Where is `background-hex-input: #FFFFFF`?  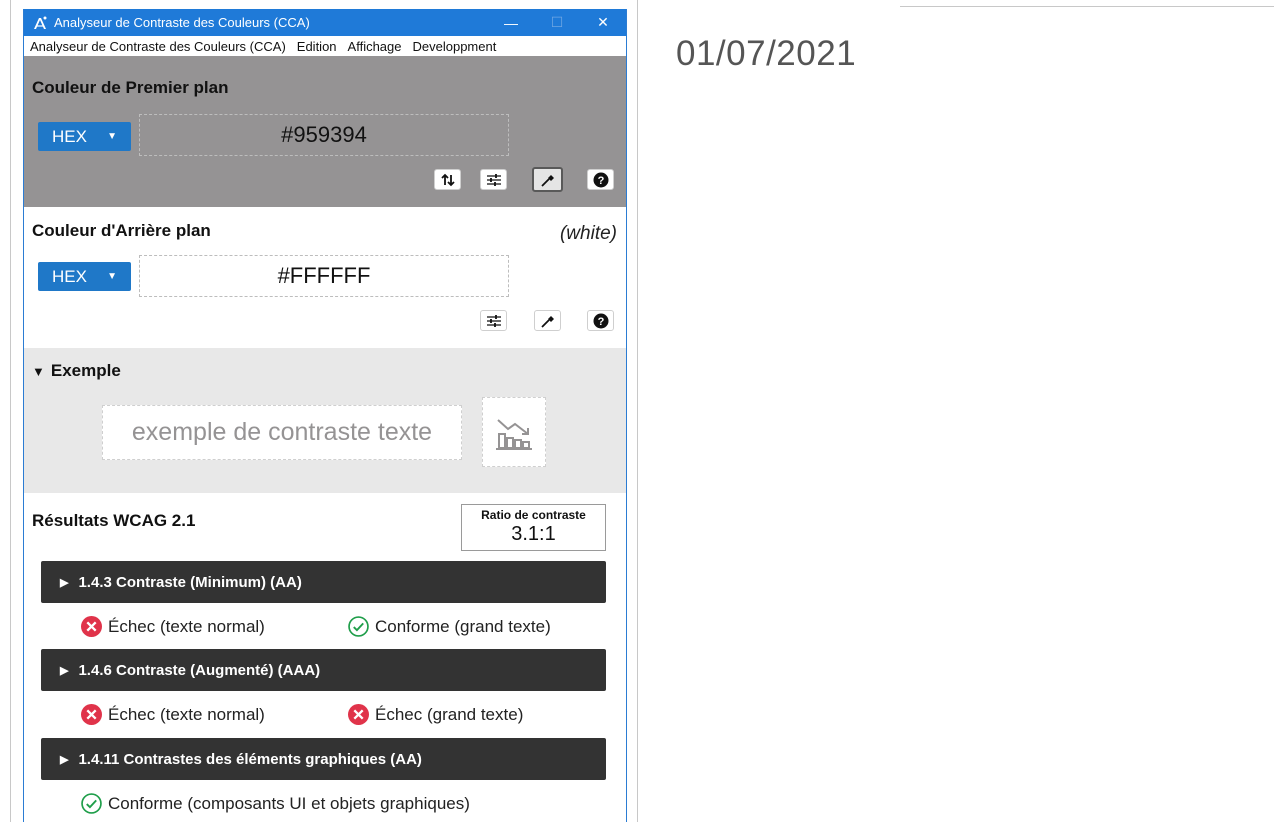 background-hex-input: #FFFFFF is located at coordinates (324, 276).